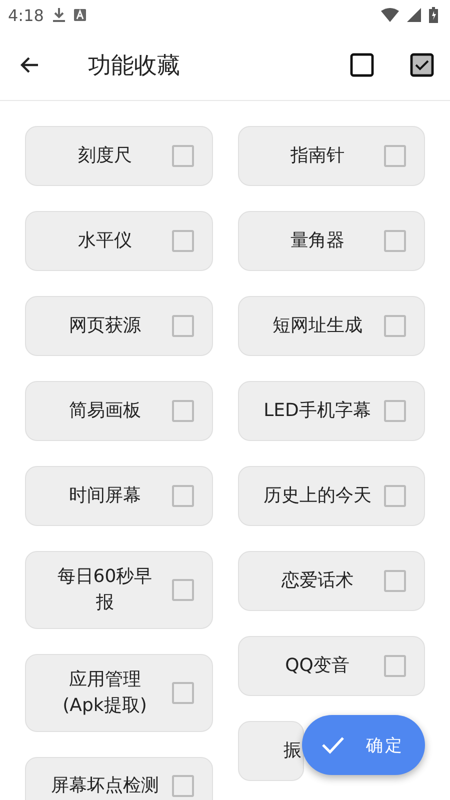  I want to click on feature-item: 水平仪, so click(118, 241).